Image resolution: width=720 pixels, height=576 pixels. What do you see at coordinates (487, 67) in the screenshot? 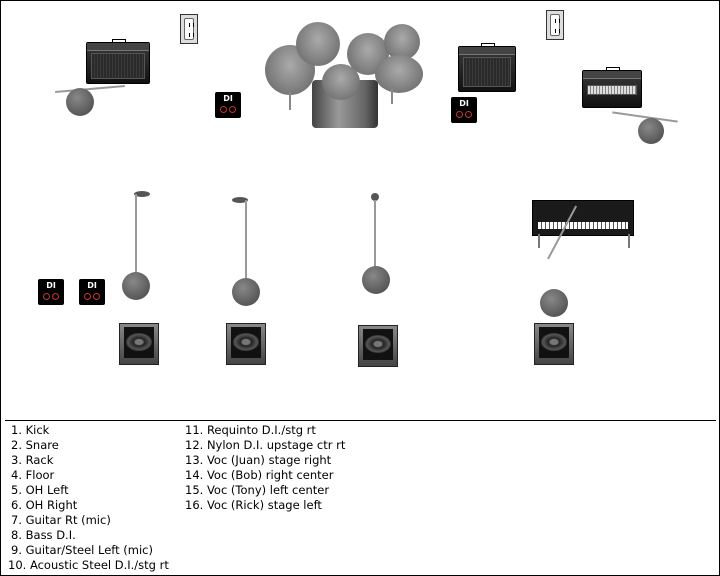
I see `bass-amp-icon` at bounding box center [487, 67].